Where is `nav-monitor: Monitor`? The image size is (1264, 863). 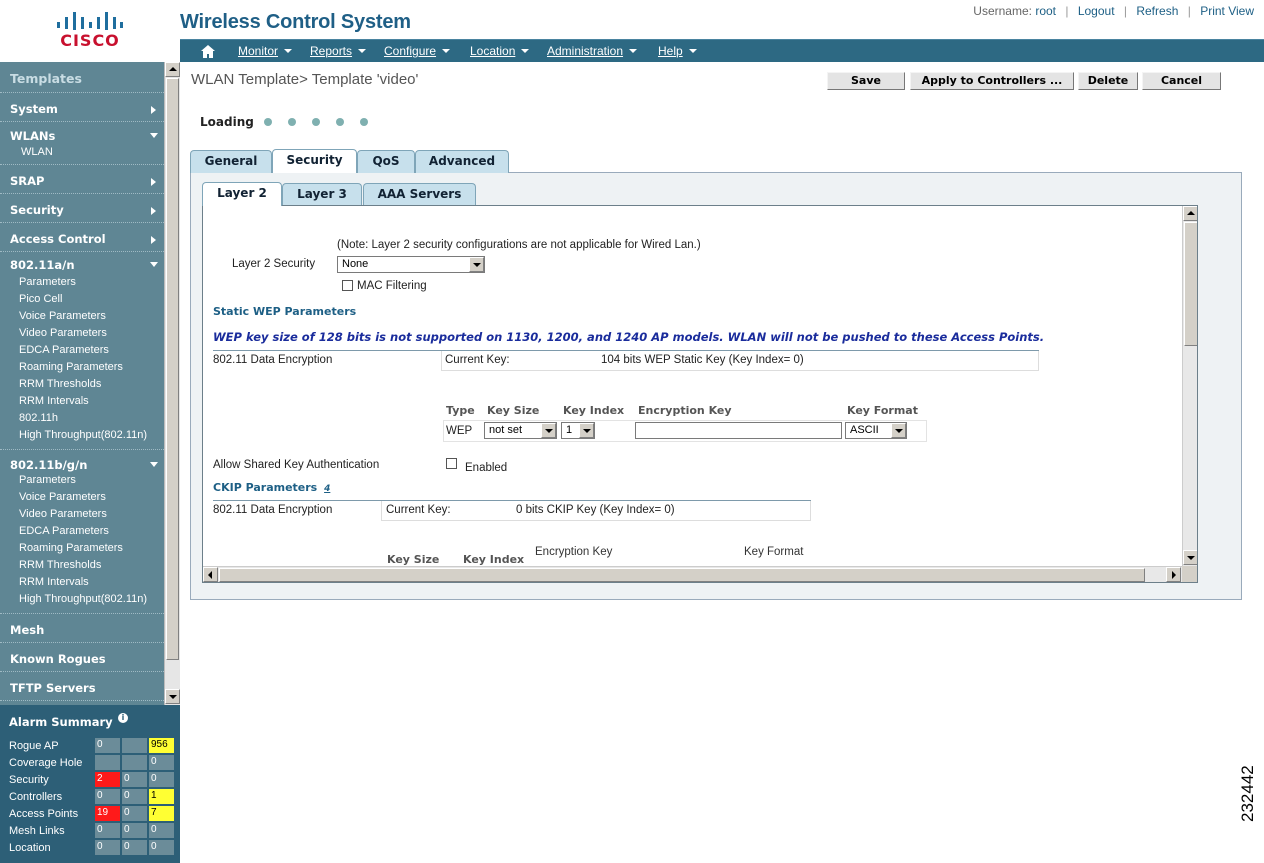 nav-monitor: Monitor is located at coordinates (265, 51).